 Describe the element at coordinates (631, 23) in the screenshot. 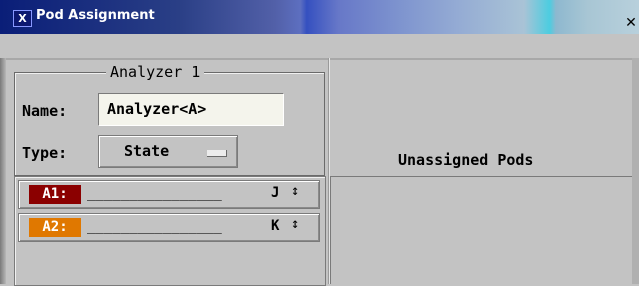

I see `close-icon: ✕` at that location.